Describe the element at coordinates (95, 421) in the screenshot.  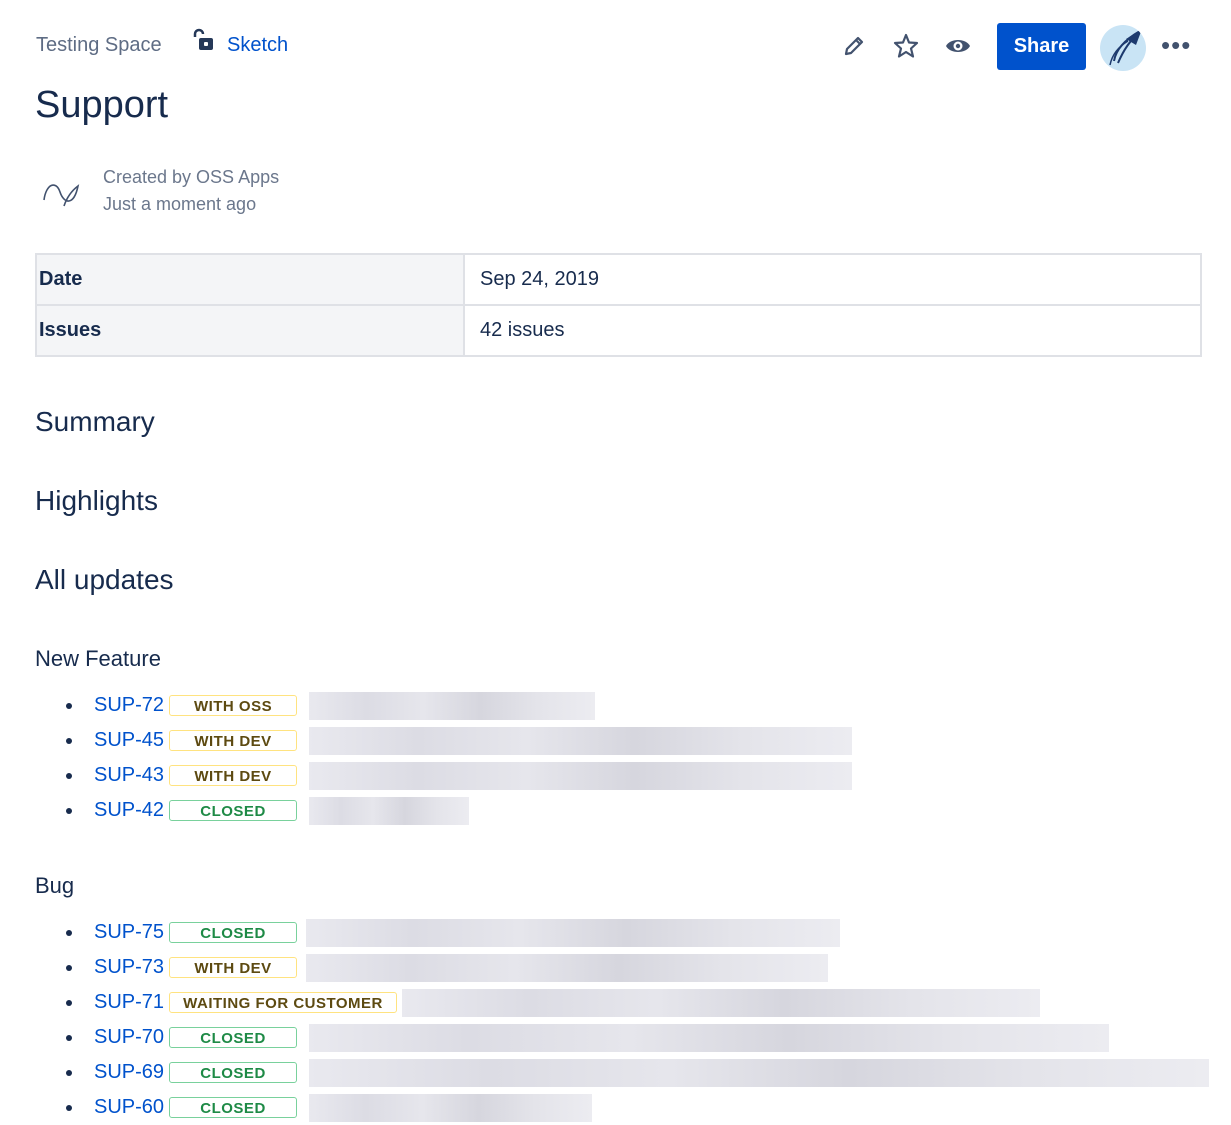
I see `heading-summary: Summary` at that location.